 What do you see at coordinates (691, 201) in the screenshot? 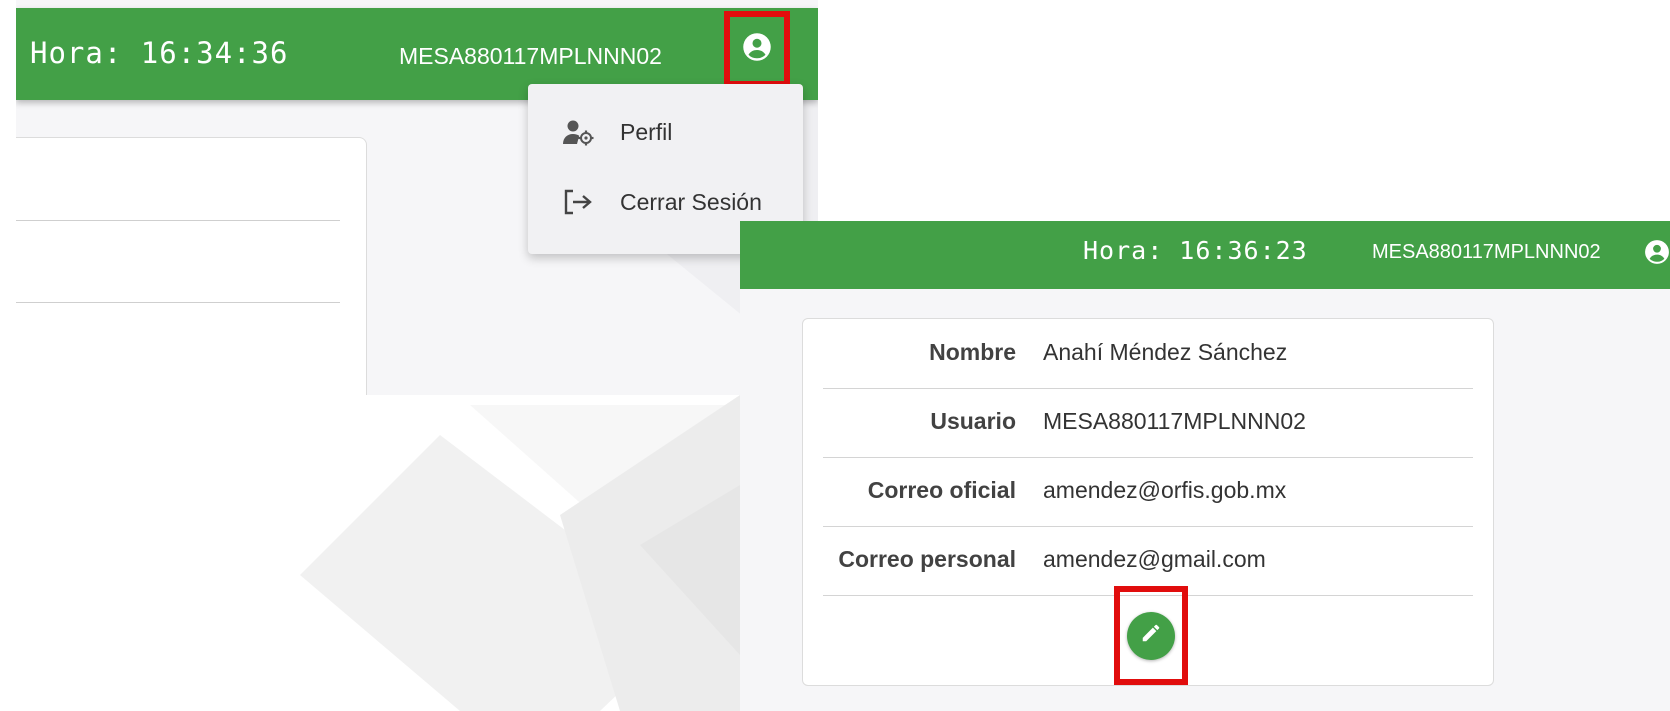
I see `menu-item-label: Cerrar Sesión` at bounding box center [691, 201].